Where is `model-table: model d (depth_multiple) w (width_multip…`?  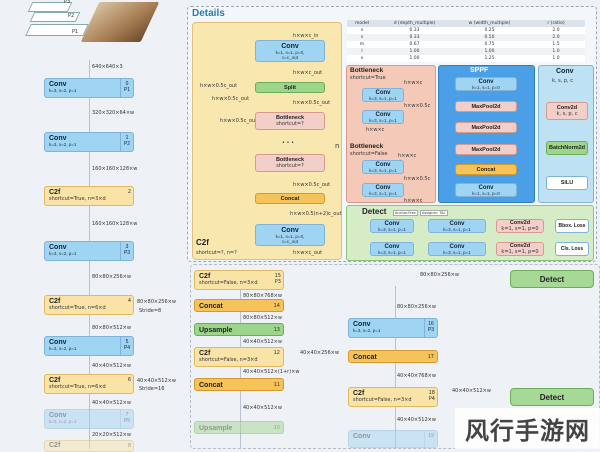 model-table: model d (depth_multiple) w (width_multip… is located at coordinates (466, 41).